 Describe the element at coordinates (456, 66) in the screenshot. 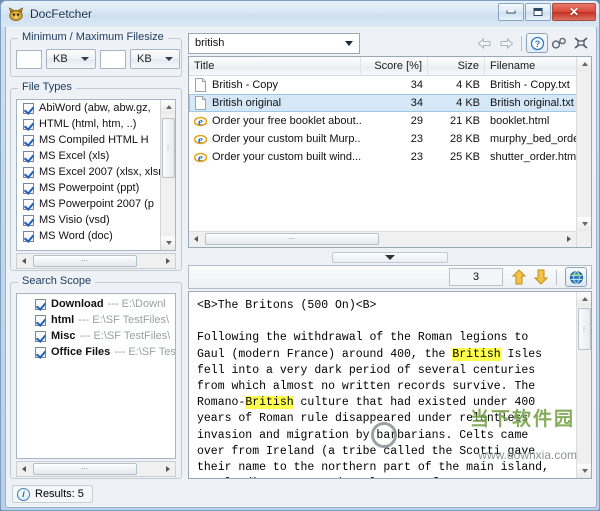

I see `column-header-size: Size` at that location.